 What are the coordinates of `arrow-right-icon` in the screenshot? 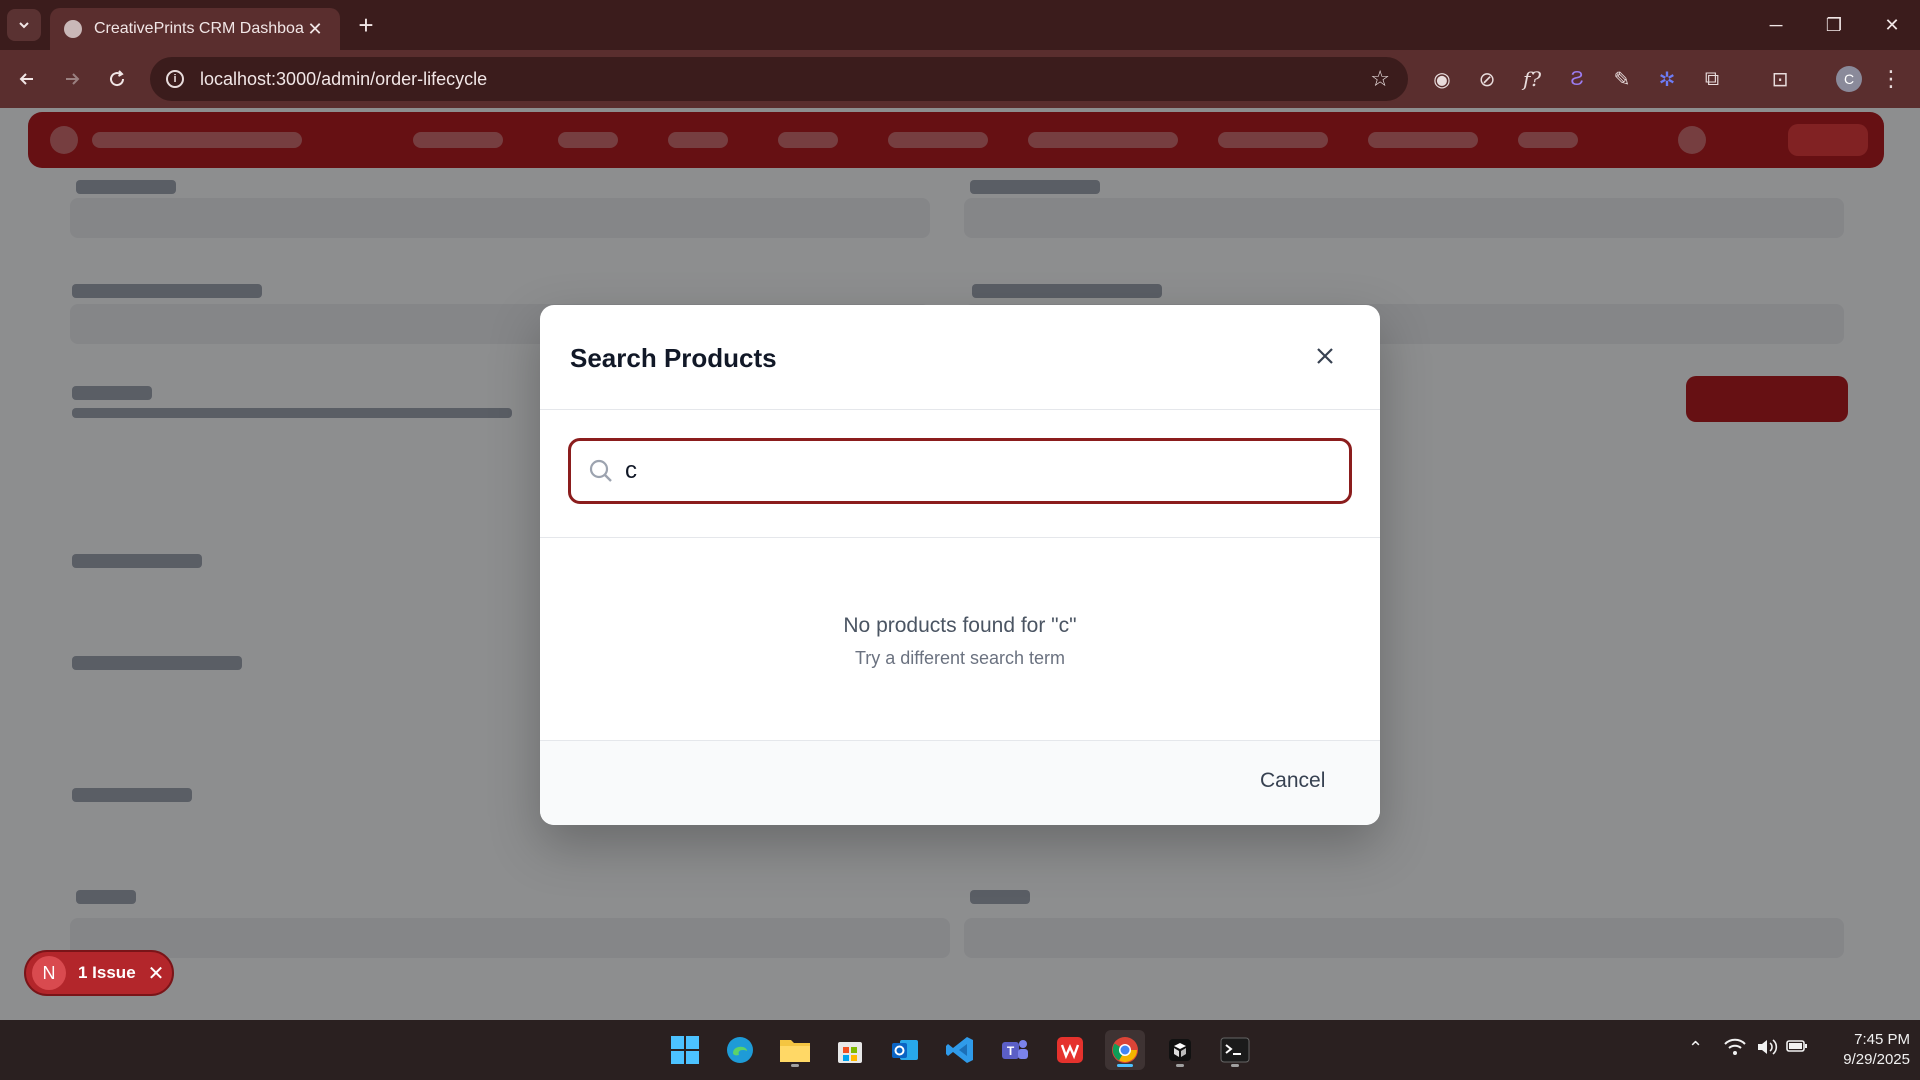 It's located at (73, 79).